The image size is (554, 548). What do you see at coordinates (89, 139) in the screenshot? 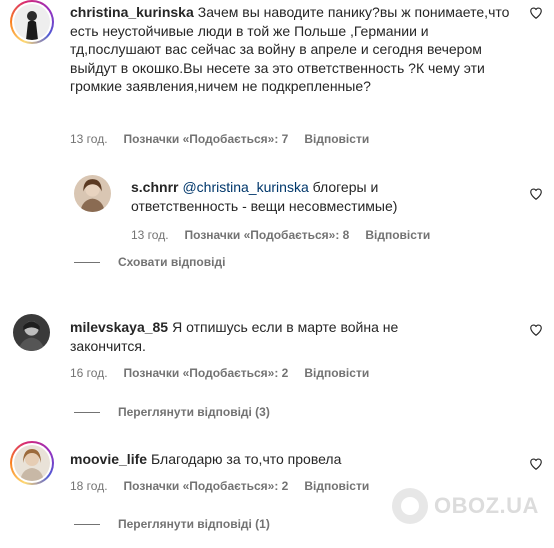
I see `comment-time: 13 год.` at bounding box center [89, 139].